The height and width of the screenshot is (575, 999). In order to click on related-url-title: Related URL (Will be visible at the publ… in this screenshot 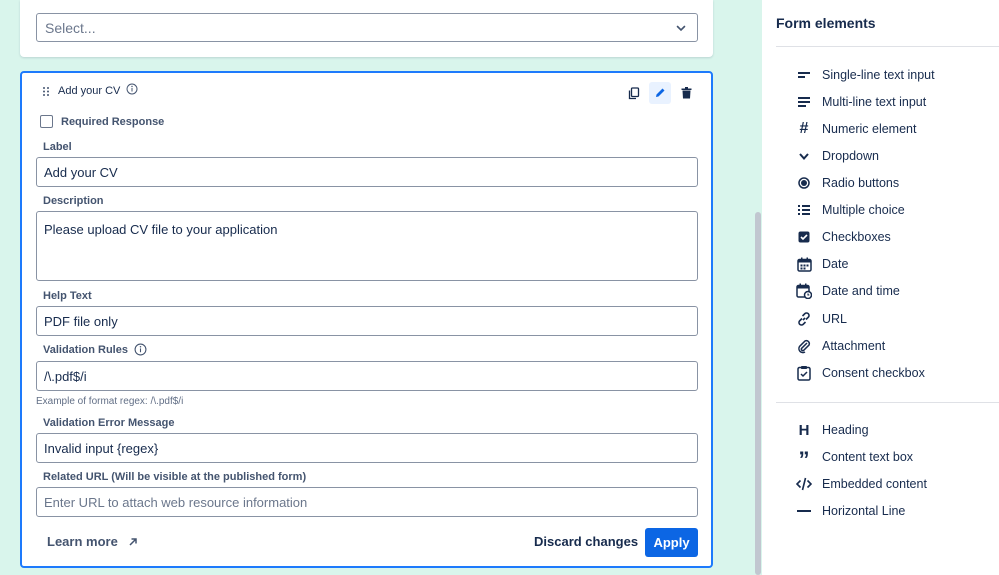, I will do `click(174, 477)`.